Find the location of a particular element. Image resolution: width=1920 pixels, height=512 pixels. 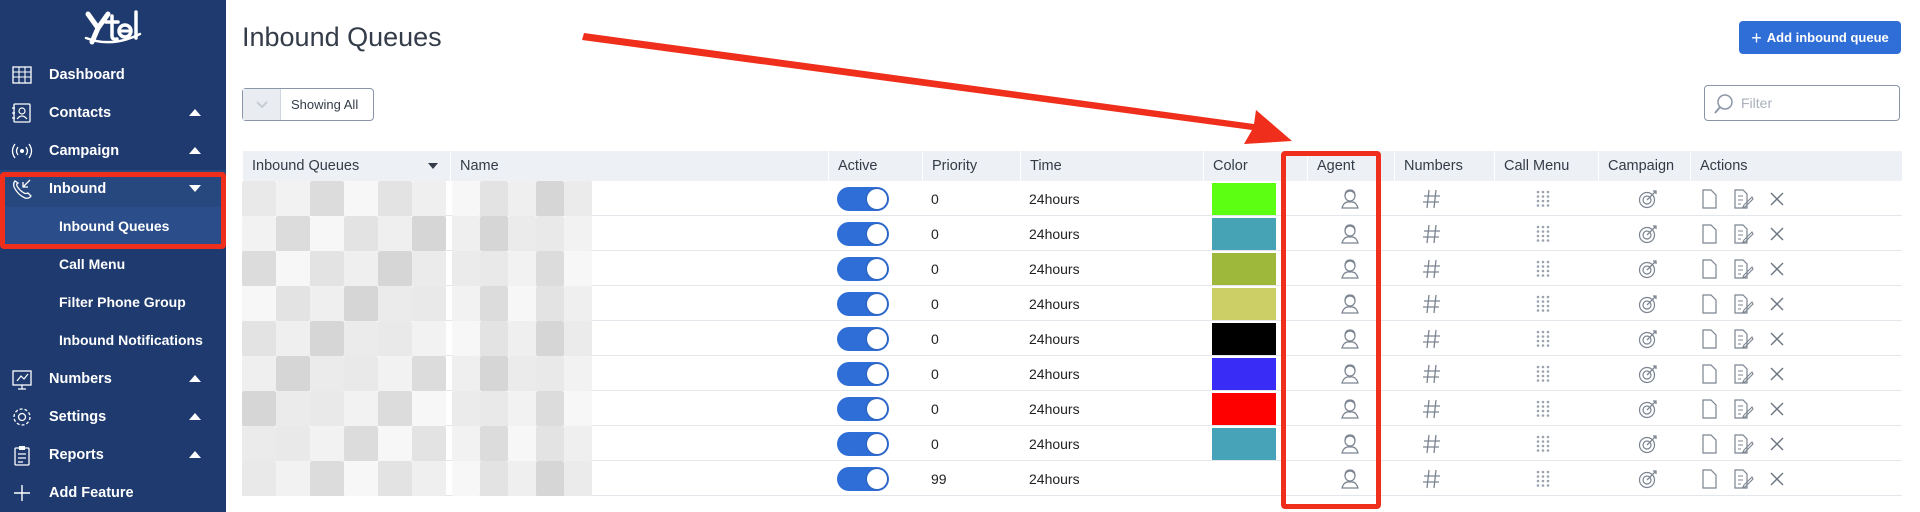

sidebar-item-label: Add Feature is located at coordinates (91, 493).